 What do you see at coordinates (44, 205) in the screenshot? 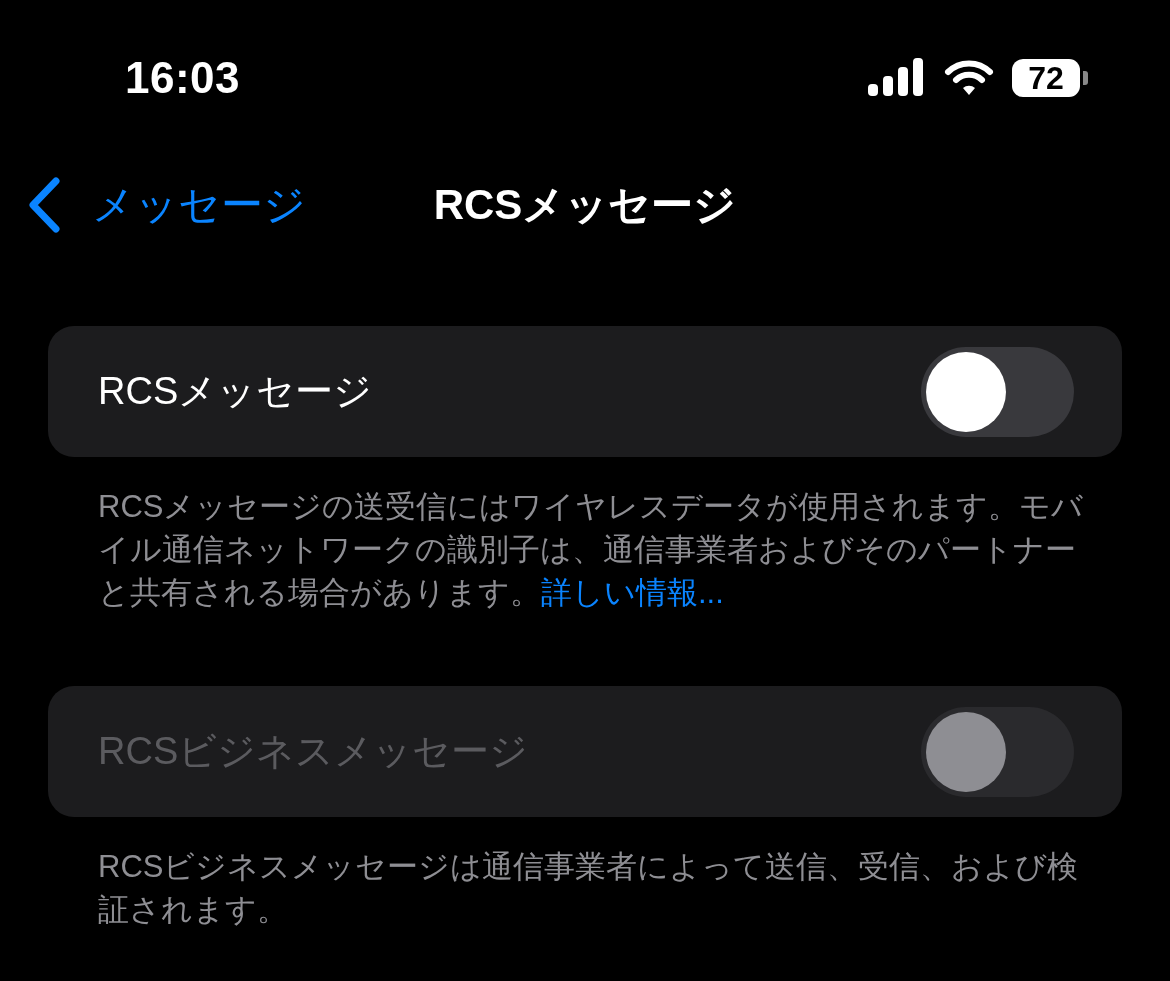
I see `chevron-icon` at bounding box center [44, 205].